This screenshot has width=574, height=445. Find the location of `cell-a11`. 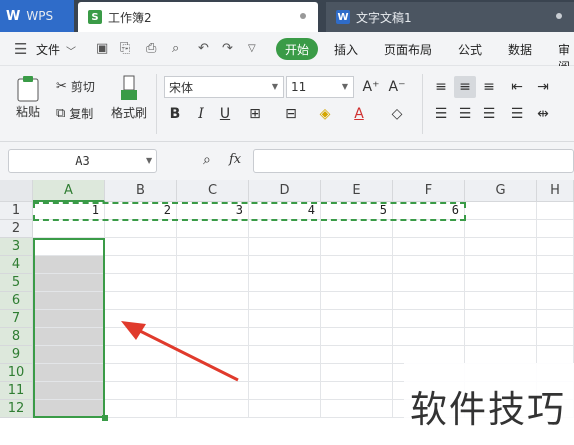

cell-a11 is located at coordinates (69, 391).